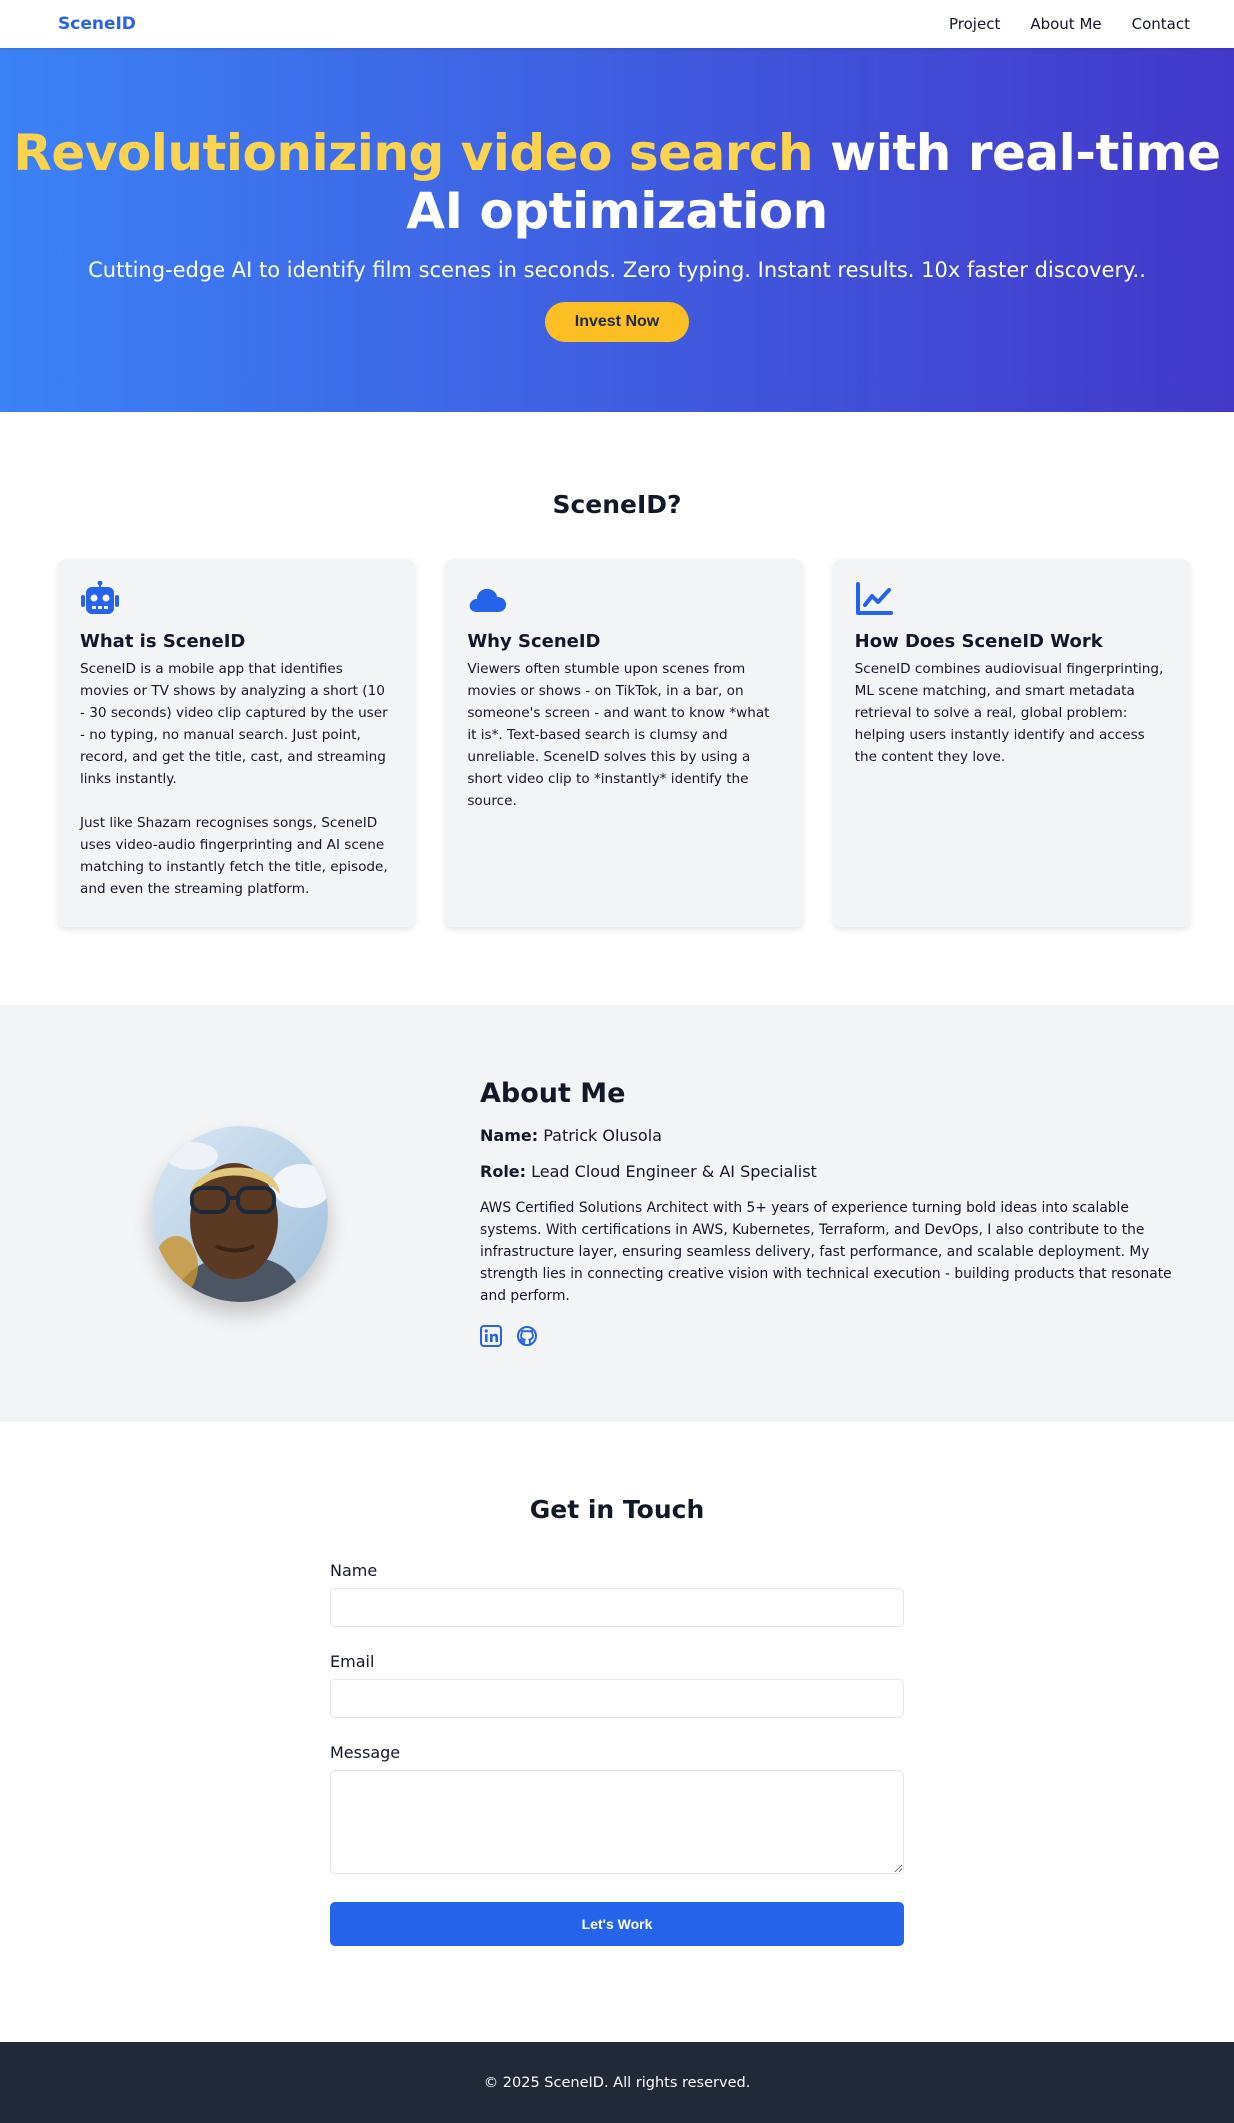 This screenshot has height=2123, width=1234. Describe the element at coordinates (617, 504) in the screenshot. I see `features-title: SceneID?` at that location.